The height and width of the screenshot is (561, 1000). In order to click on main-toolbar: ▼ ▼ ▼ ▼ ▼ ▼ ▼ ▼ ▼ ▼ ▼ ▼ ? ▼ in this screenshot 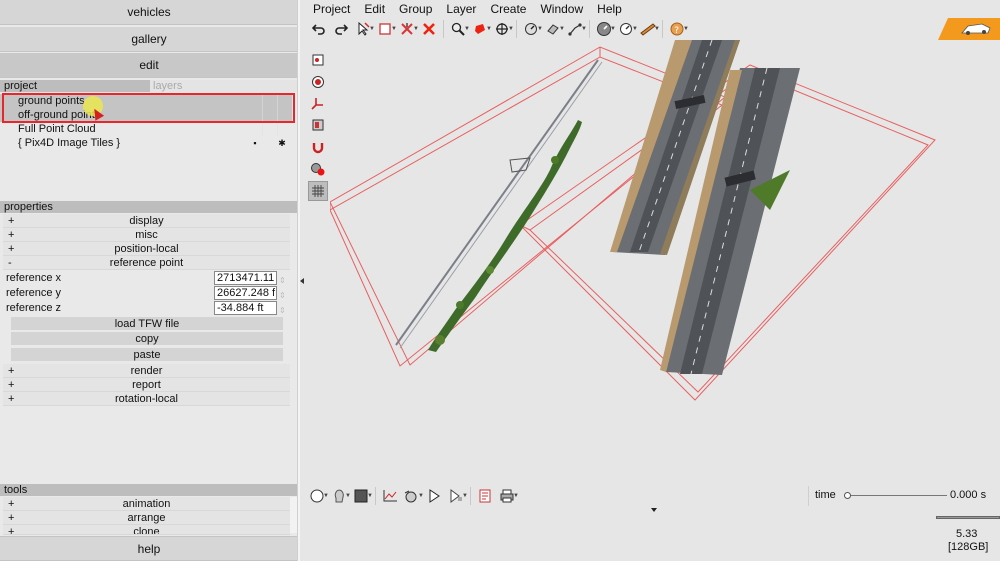, I will do `click(498, 29)`.